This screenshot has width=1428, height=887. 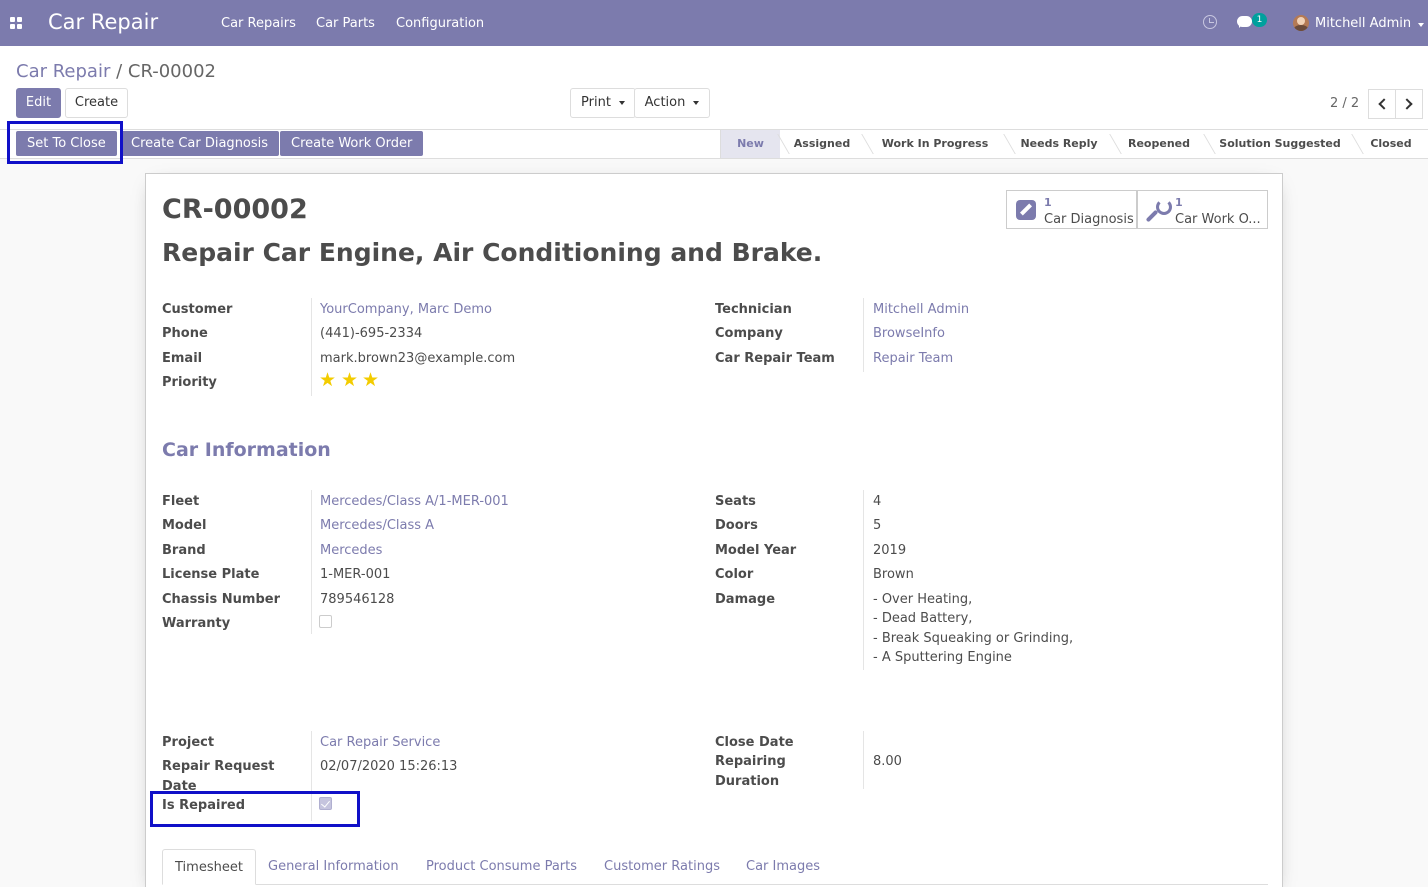 I want to click on car-repair-team-field: Repair Team, so click(x=913, y=358).